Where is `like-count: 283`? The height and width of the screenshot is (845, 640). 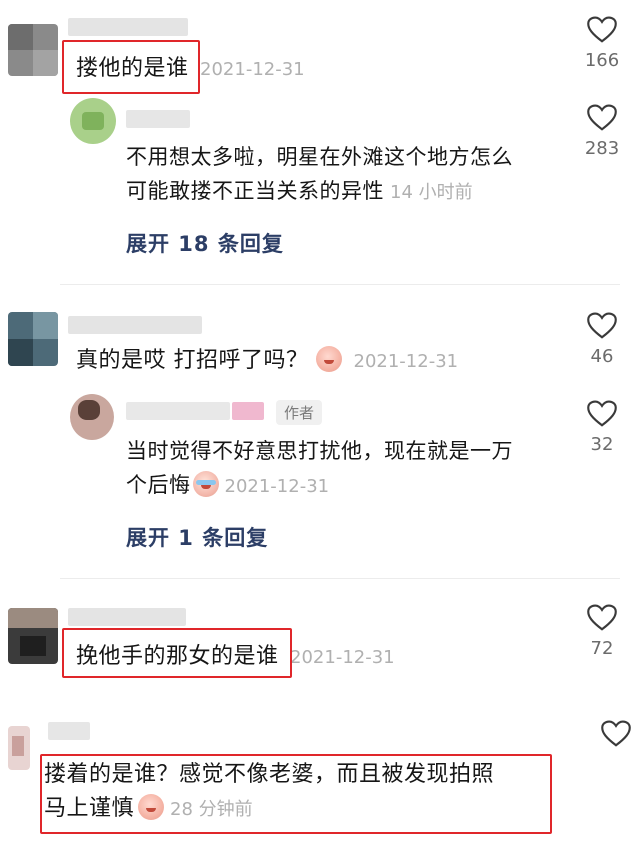
like-count: 283 is located at coordinates (602, 148).